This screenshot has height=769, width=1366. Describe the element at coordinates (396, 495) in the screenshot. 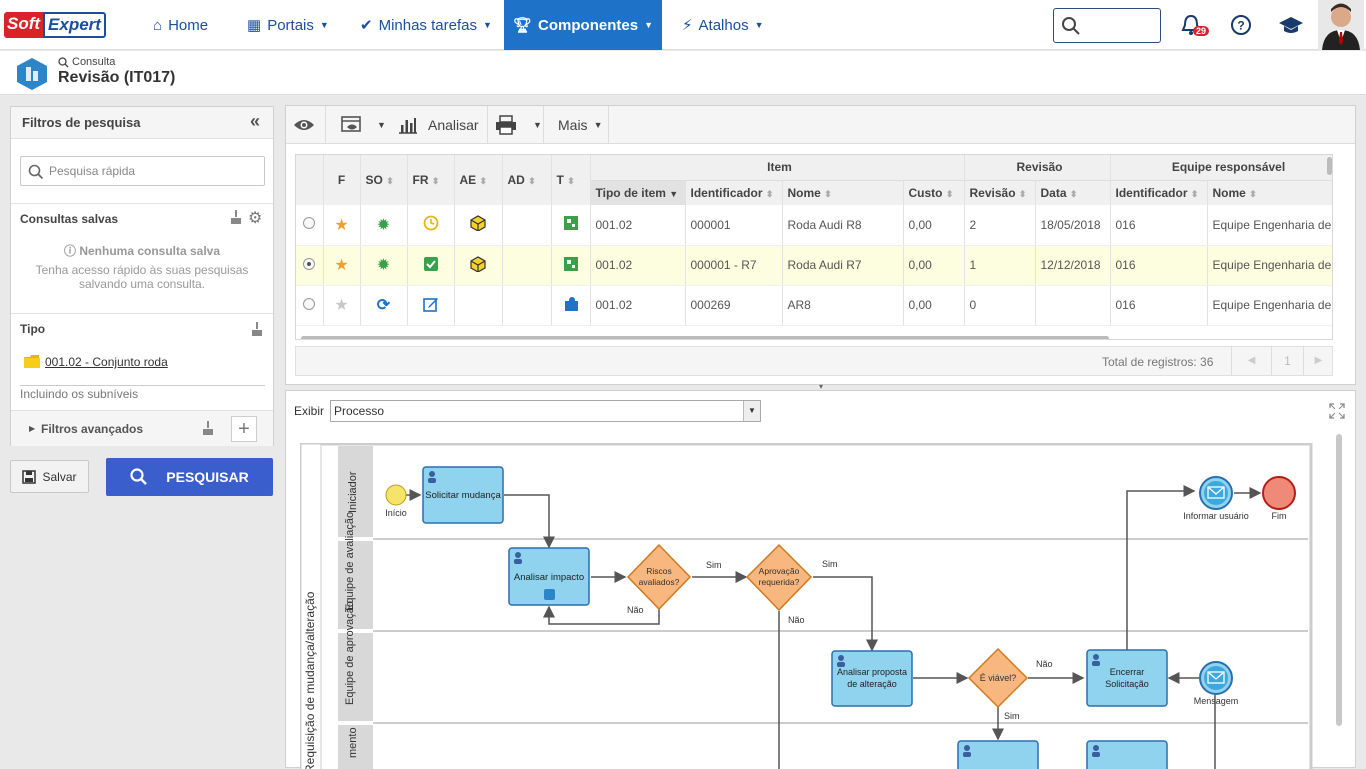

I see `start-event` at that location.